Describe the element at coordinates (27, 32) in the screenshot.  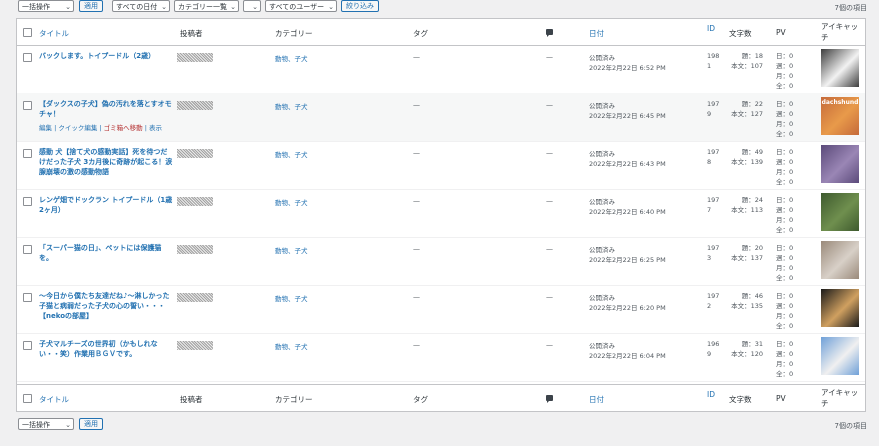
I see `select-all-checkbox` at that location.